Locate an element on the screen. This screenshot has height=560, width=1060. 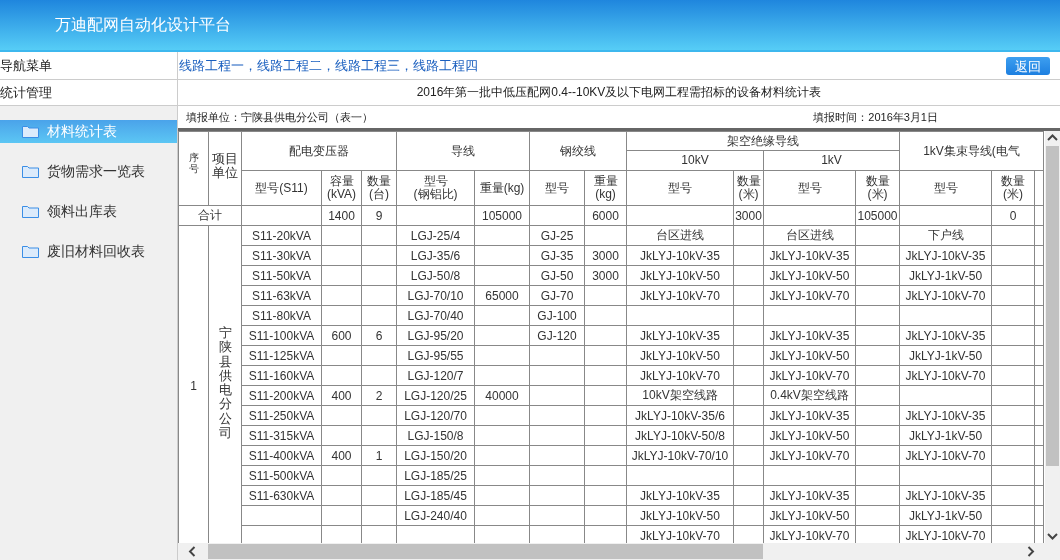
column-header: 序号 is located at coordinates (193, 163).